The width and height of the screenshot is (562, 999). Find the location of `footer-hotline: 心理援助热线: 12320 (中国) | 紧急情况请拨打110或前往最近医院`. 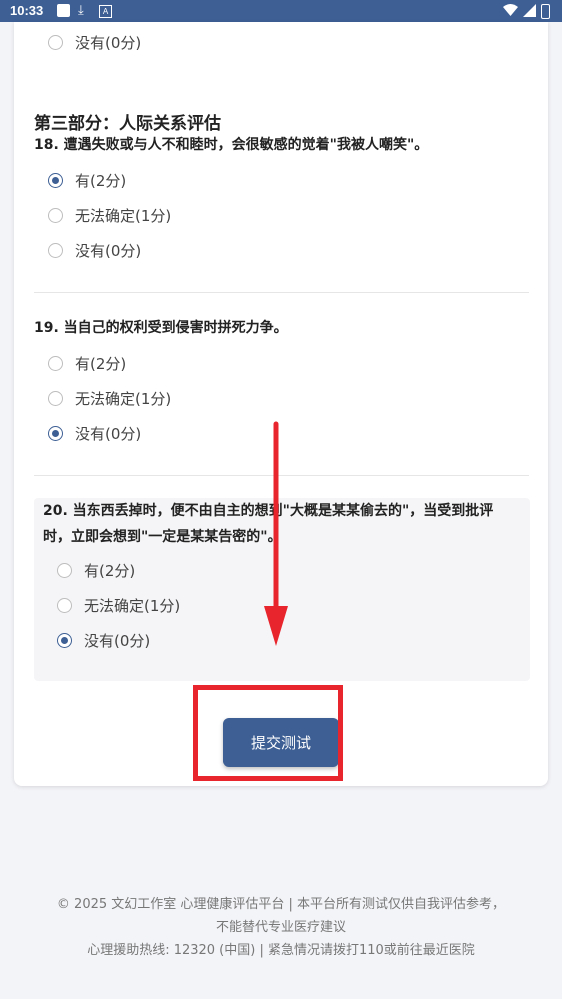

footer-hotline: 心理援助热线: 12320 (中国) | 紧急情况请拨打110或前往最近医院 is located at coordinates (281, 950).